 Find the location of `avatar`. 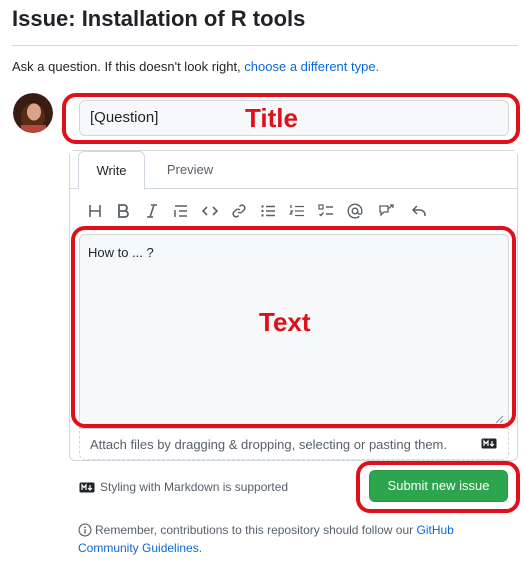

avatar is located at coordinates (33, 113).